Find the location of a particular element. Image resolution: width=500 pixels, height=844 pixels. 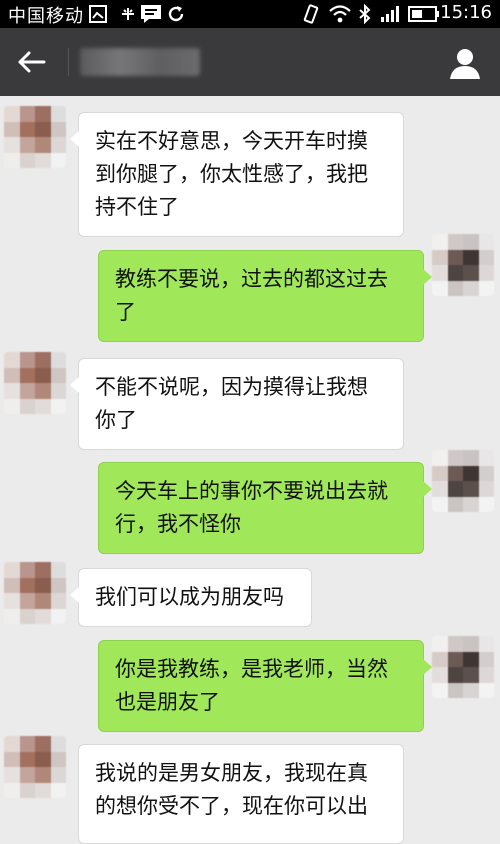

vibrate-icon is located at coordinates (311, 14).